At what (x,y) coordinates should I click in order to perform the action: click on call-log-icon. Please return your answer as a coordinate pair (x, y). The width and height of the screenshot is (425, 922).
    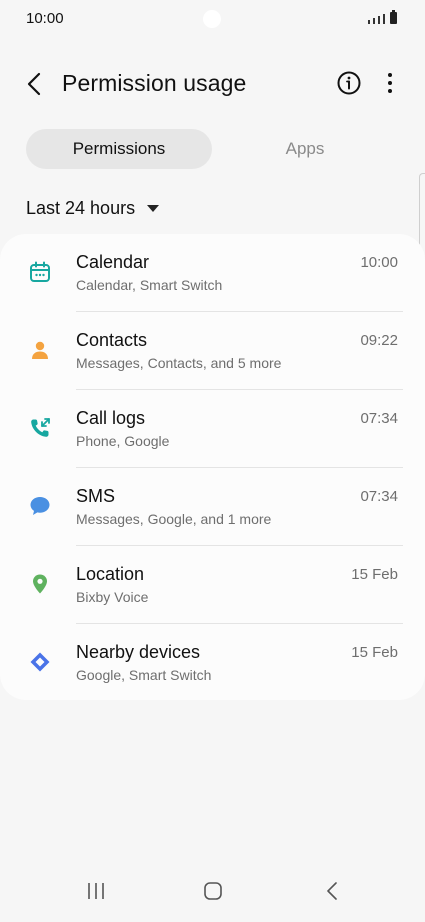
    Looking at the image, I should click on (40, 427).